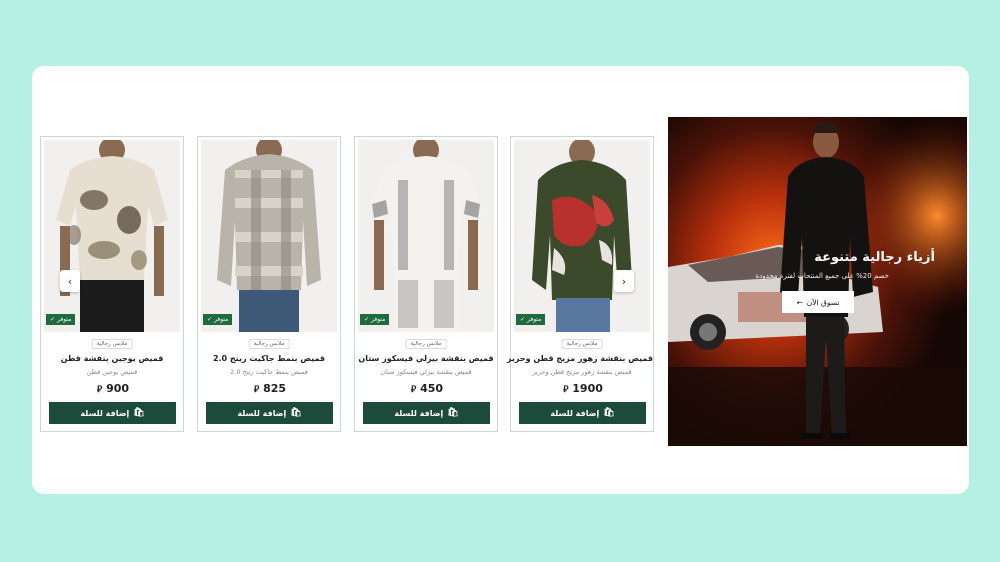 This screenshot has width=1000, height=562. What do you see at coordinates (426, 358) in the screenshot?
I see `product-name: قميص بنقشة بيزلي فيسكوز ستان` at bounding box center [426, 358].